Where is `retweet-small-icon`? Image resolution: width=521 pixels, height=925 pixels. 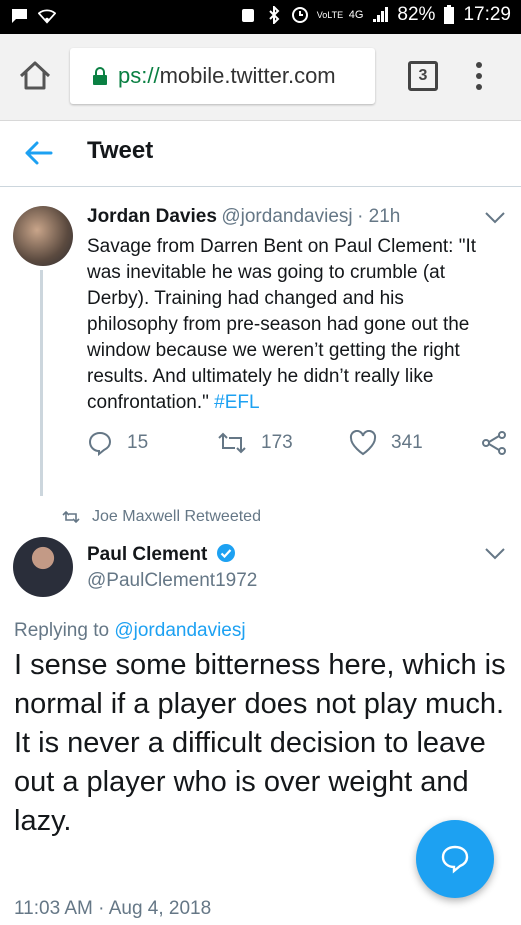
retweet-small-icon is located at coordinates (71, 517).